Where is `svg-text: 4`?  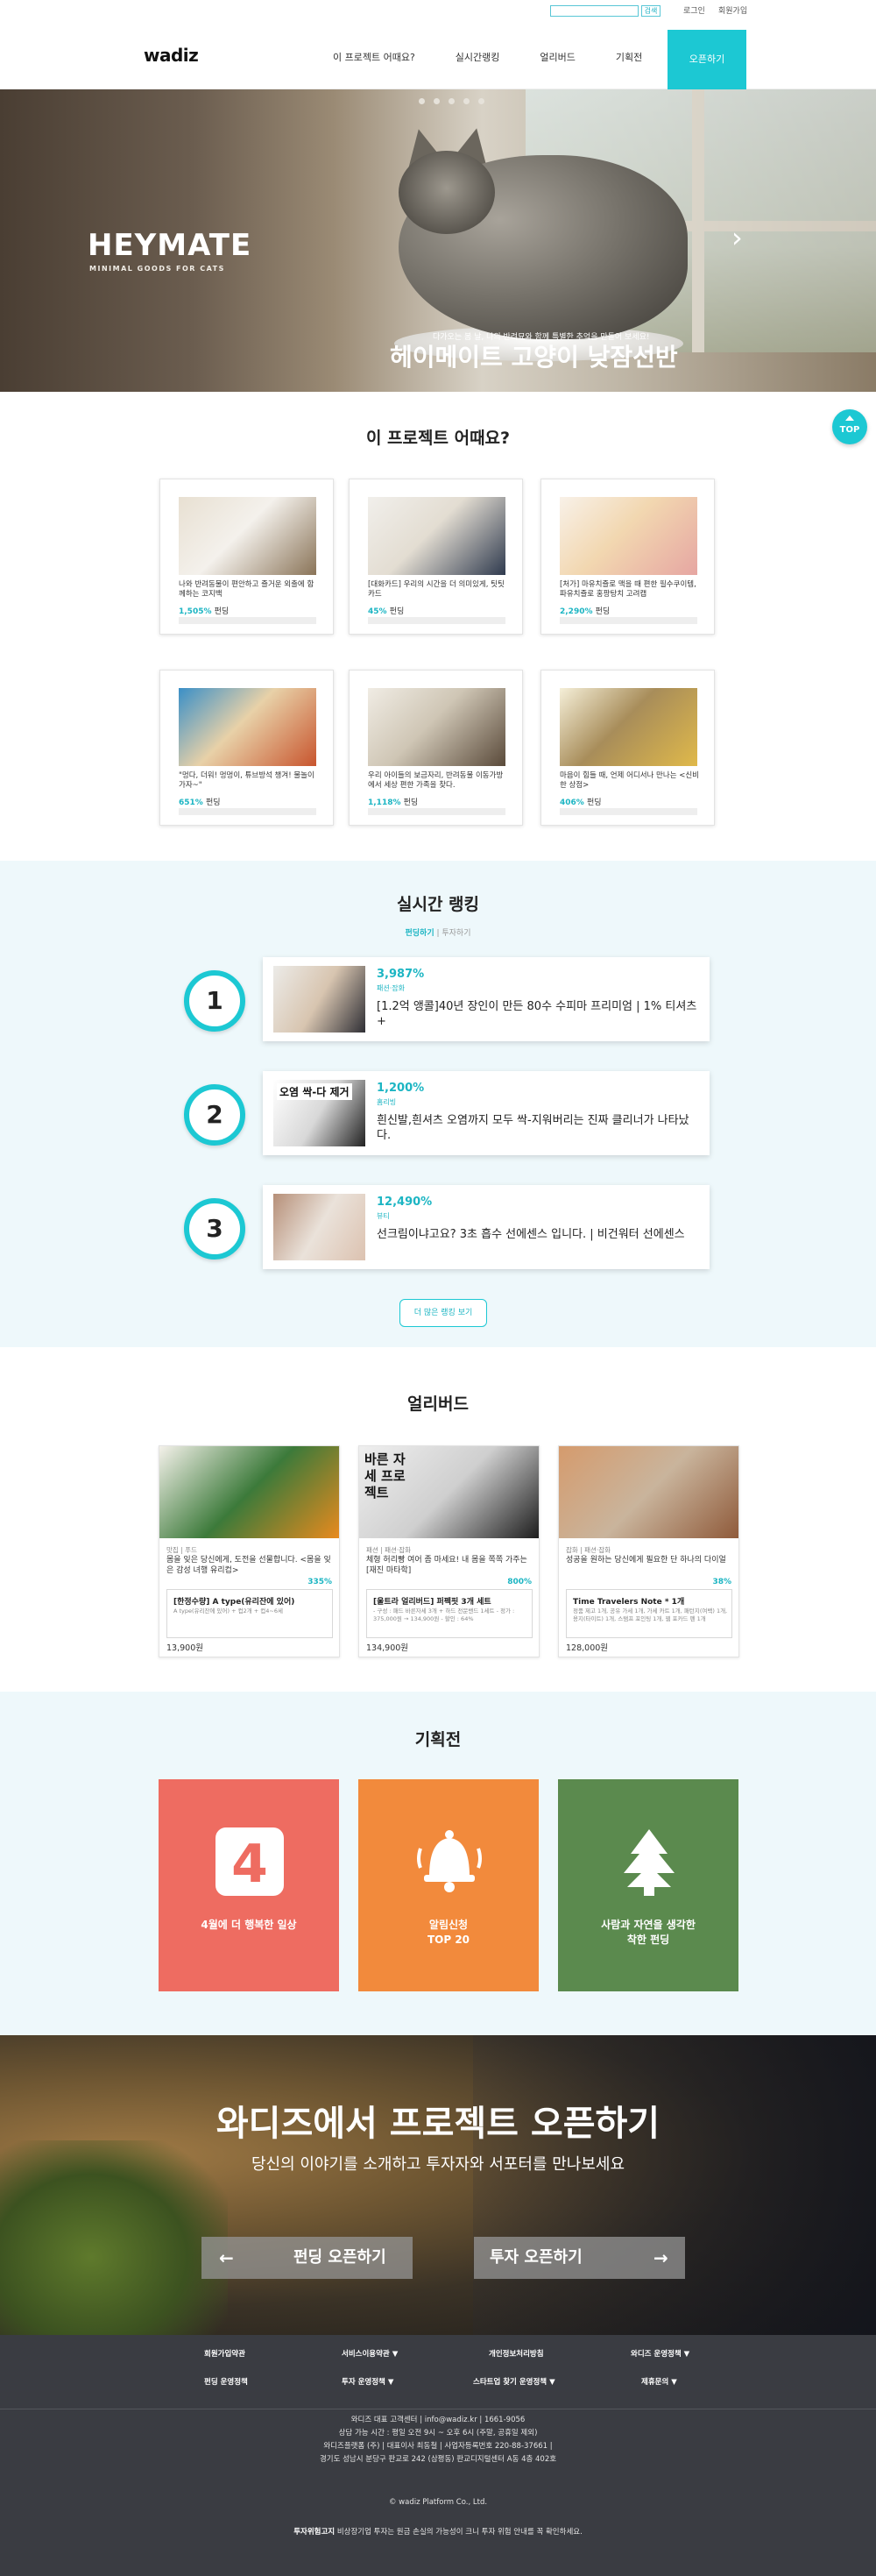
svg-text: 4 is located at coordinates (249, 1864).